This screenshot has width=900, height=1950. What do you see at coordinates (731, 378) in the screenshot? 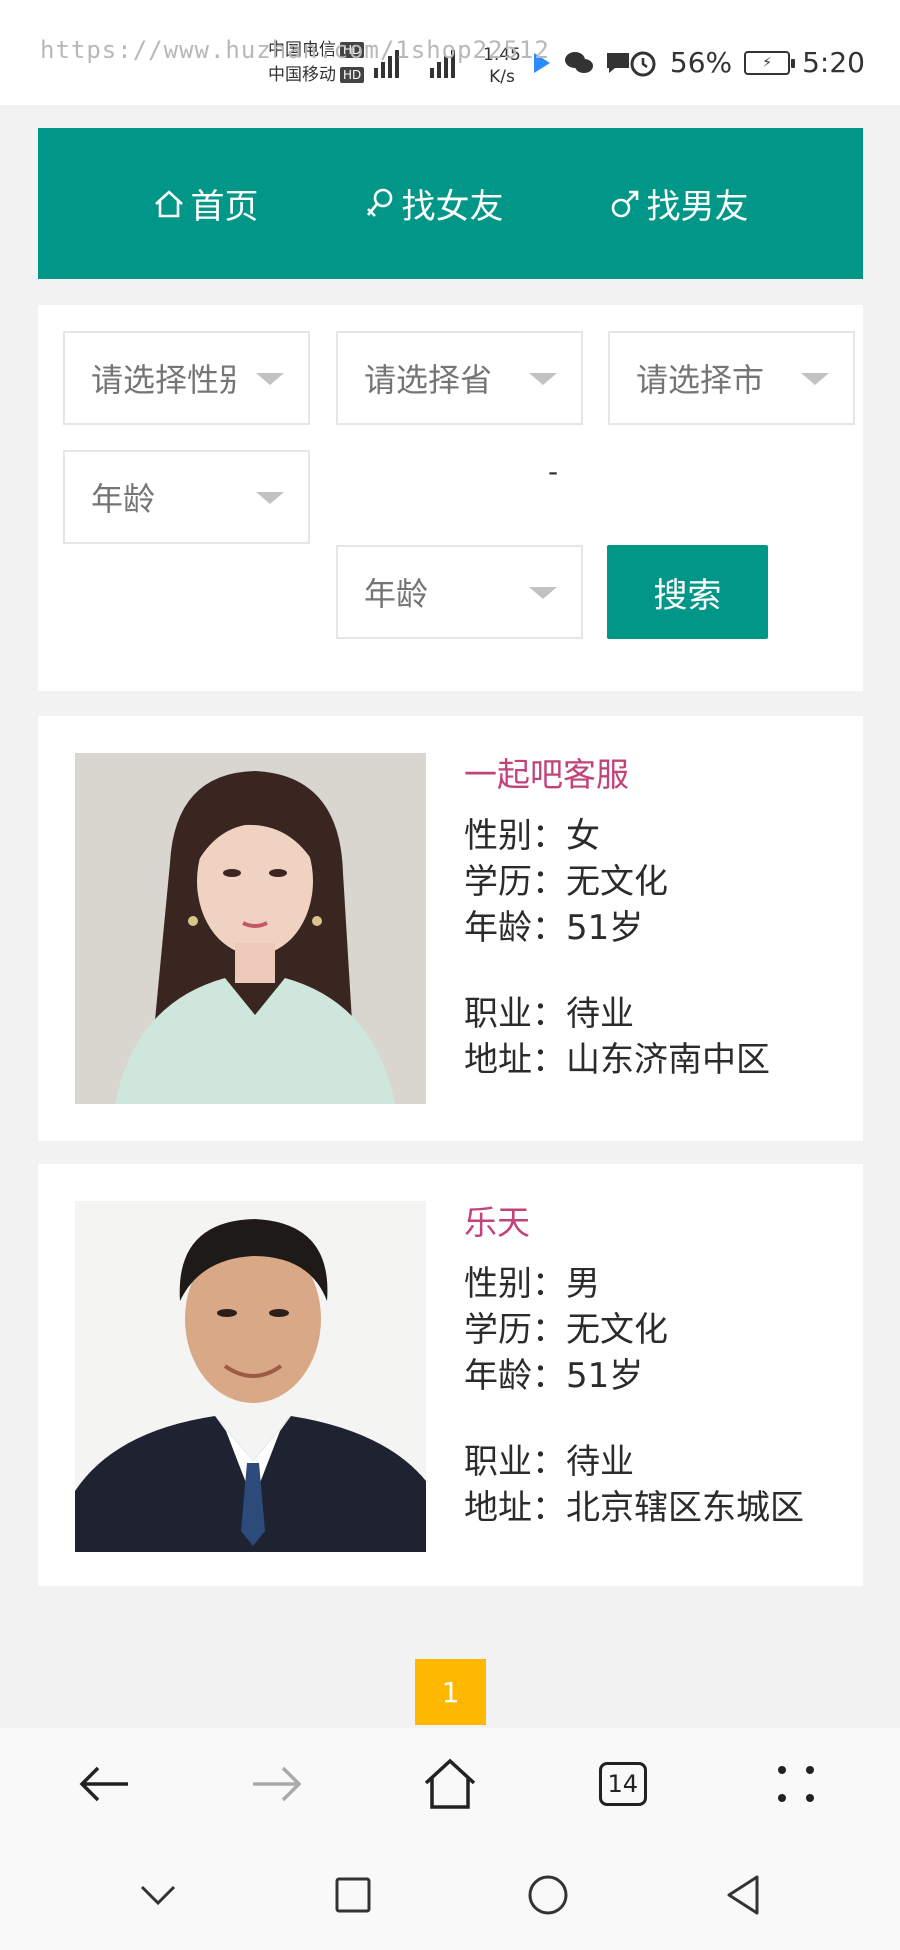
I see `city-select: 请选择市` at bounding box center [731, 378].